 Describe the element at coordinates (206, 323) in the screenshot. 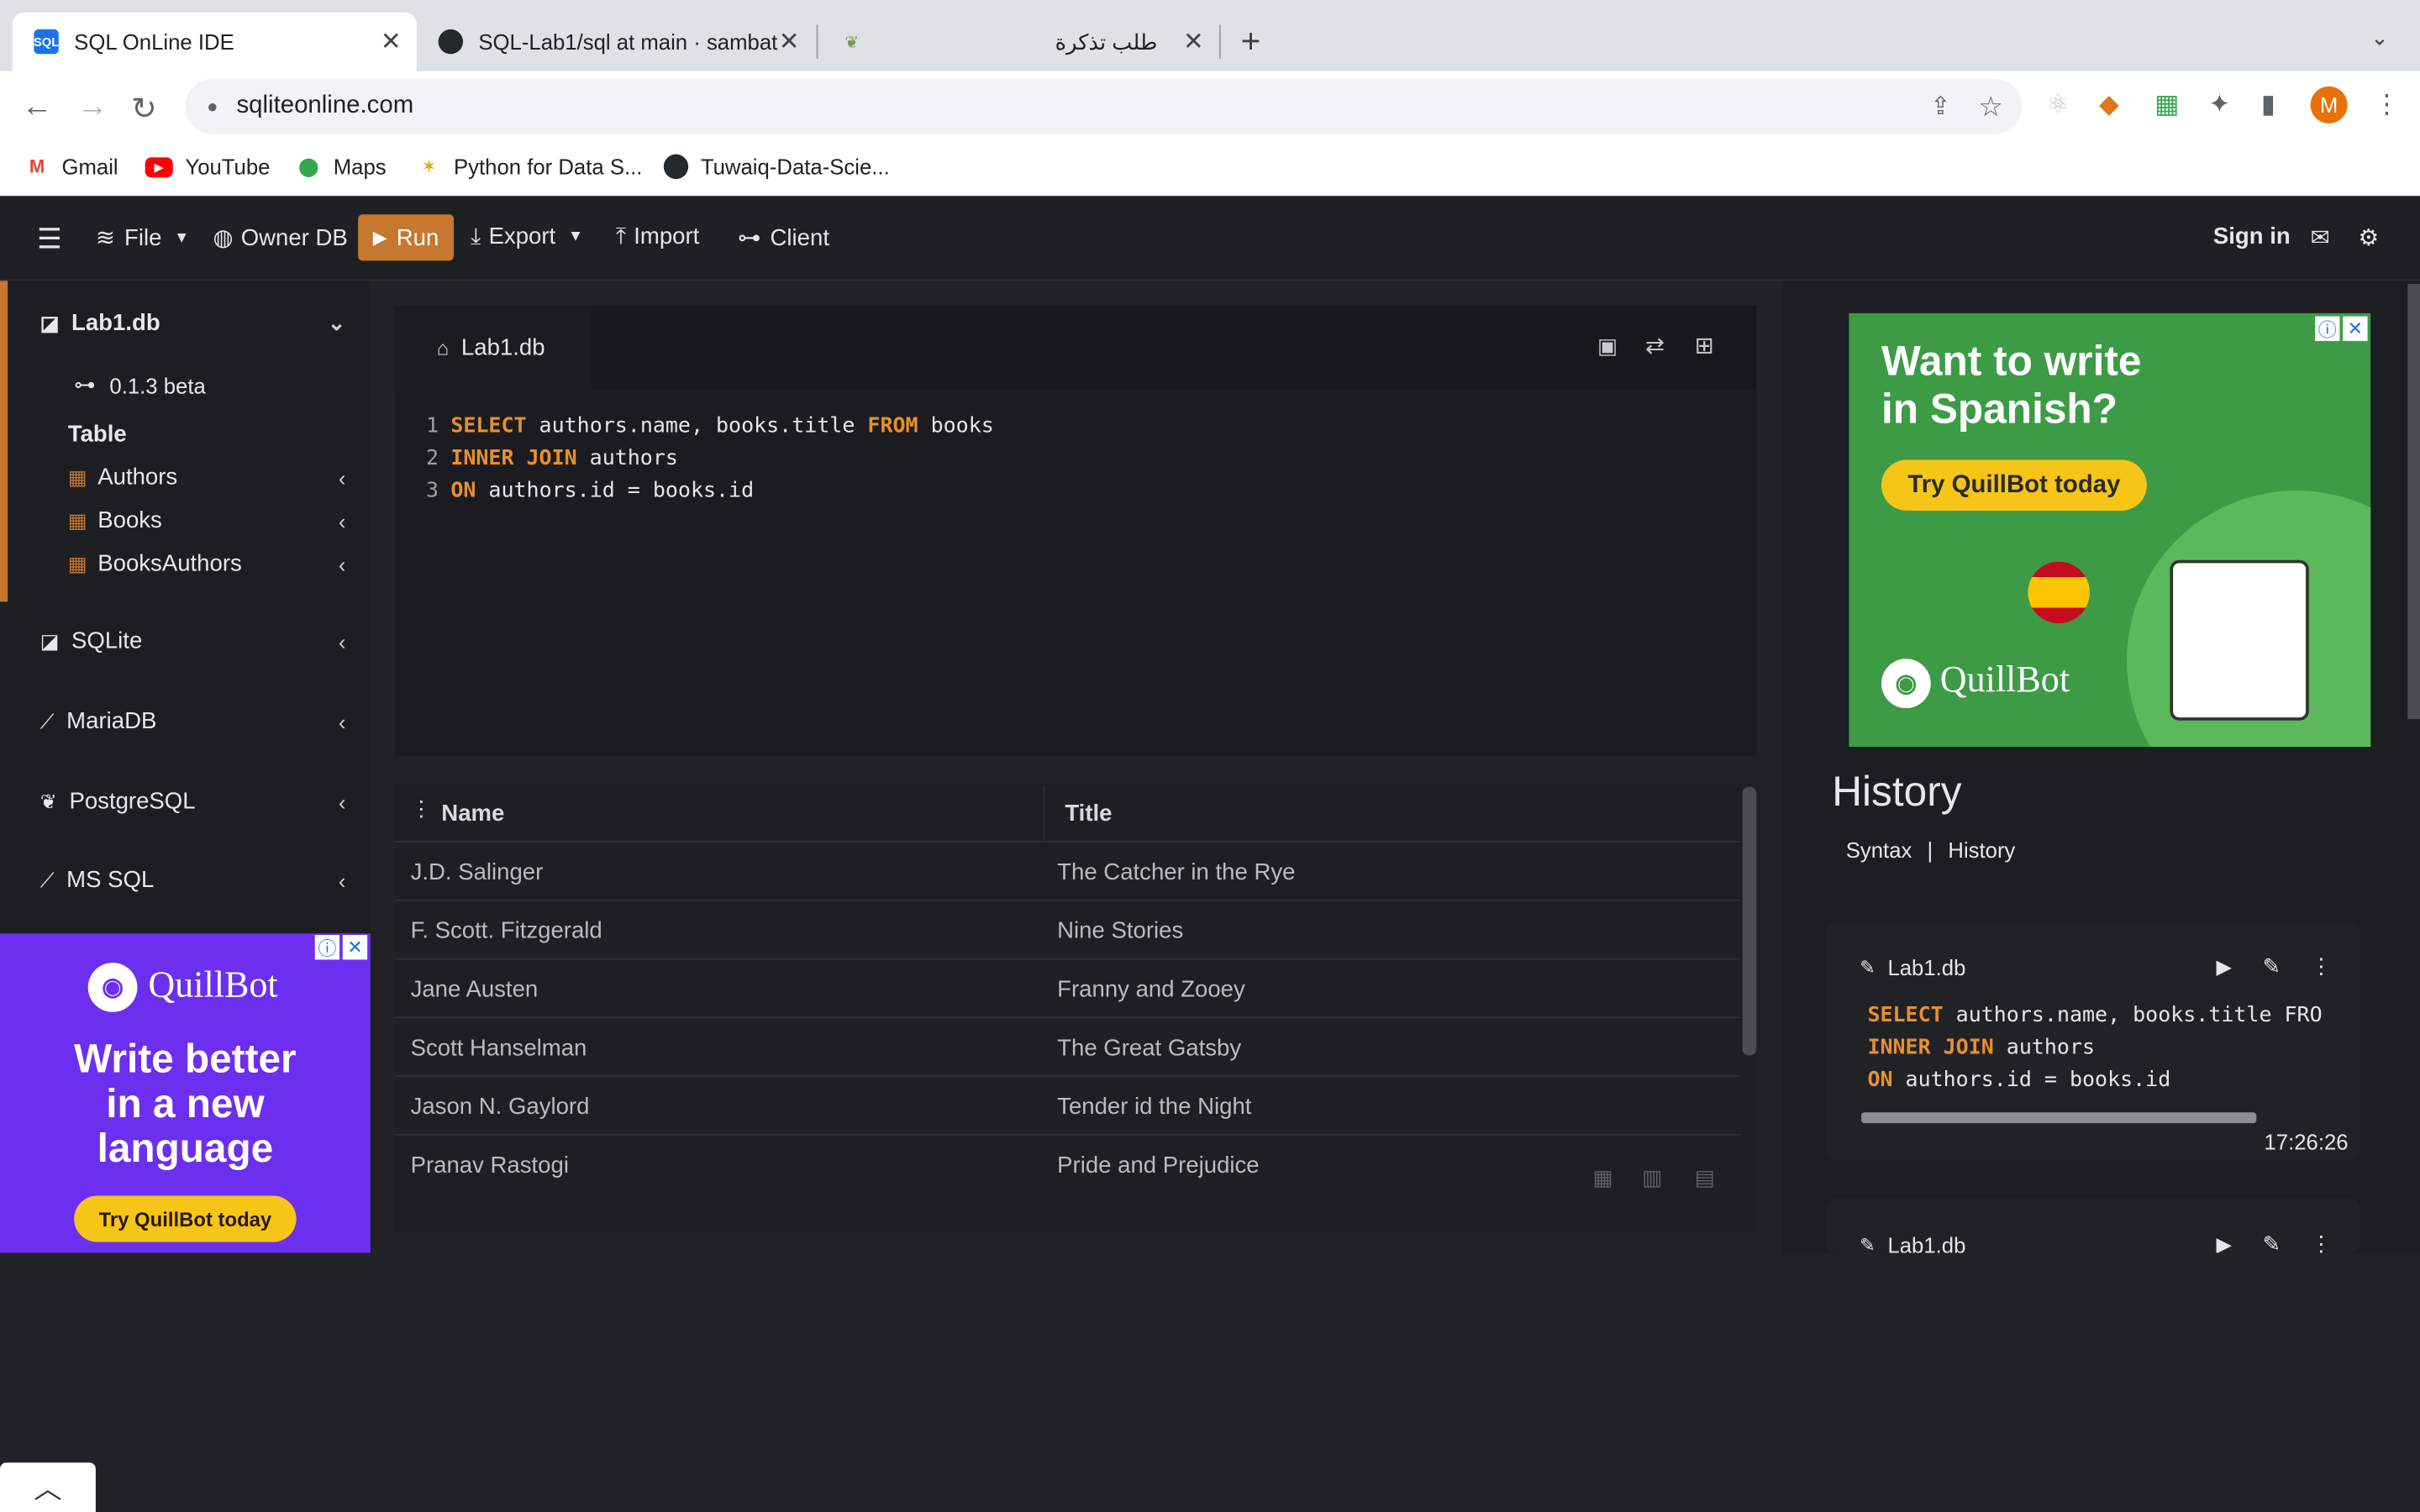

I see `sidebar-db-lab1: ◪ Lab1.db ⌄` at that location.